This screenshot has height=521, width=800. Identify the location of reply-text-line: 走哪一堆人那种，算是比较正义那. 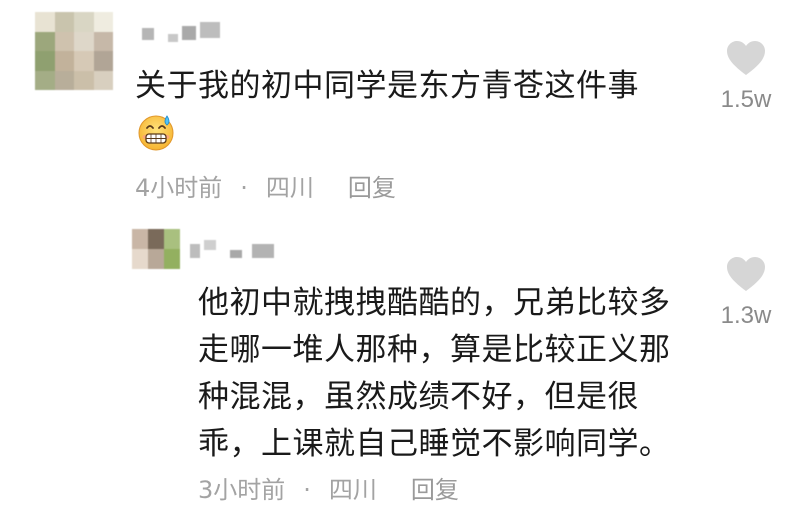
(434, 350).